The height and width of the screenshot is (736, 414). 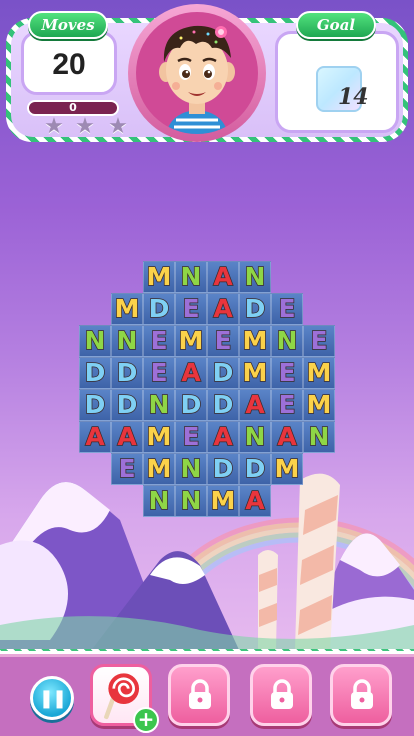 I want to click on pause-icon: ❚❚, so click(x=52, y=698).